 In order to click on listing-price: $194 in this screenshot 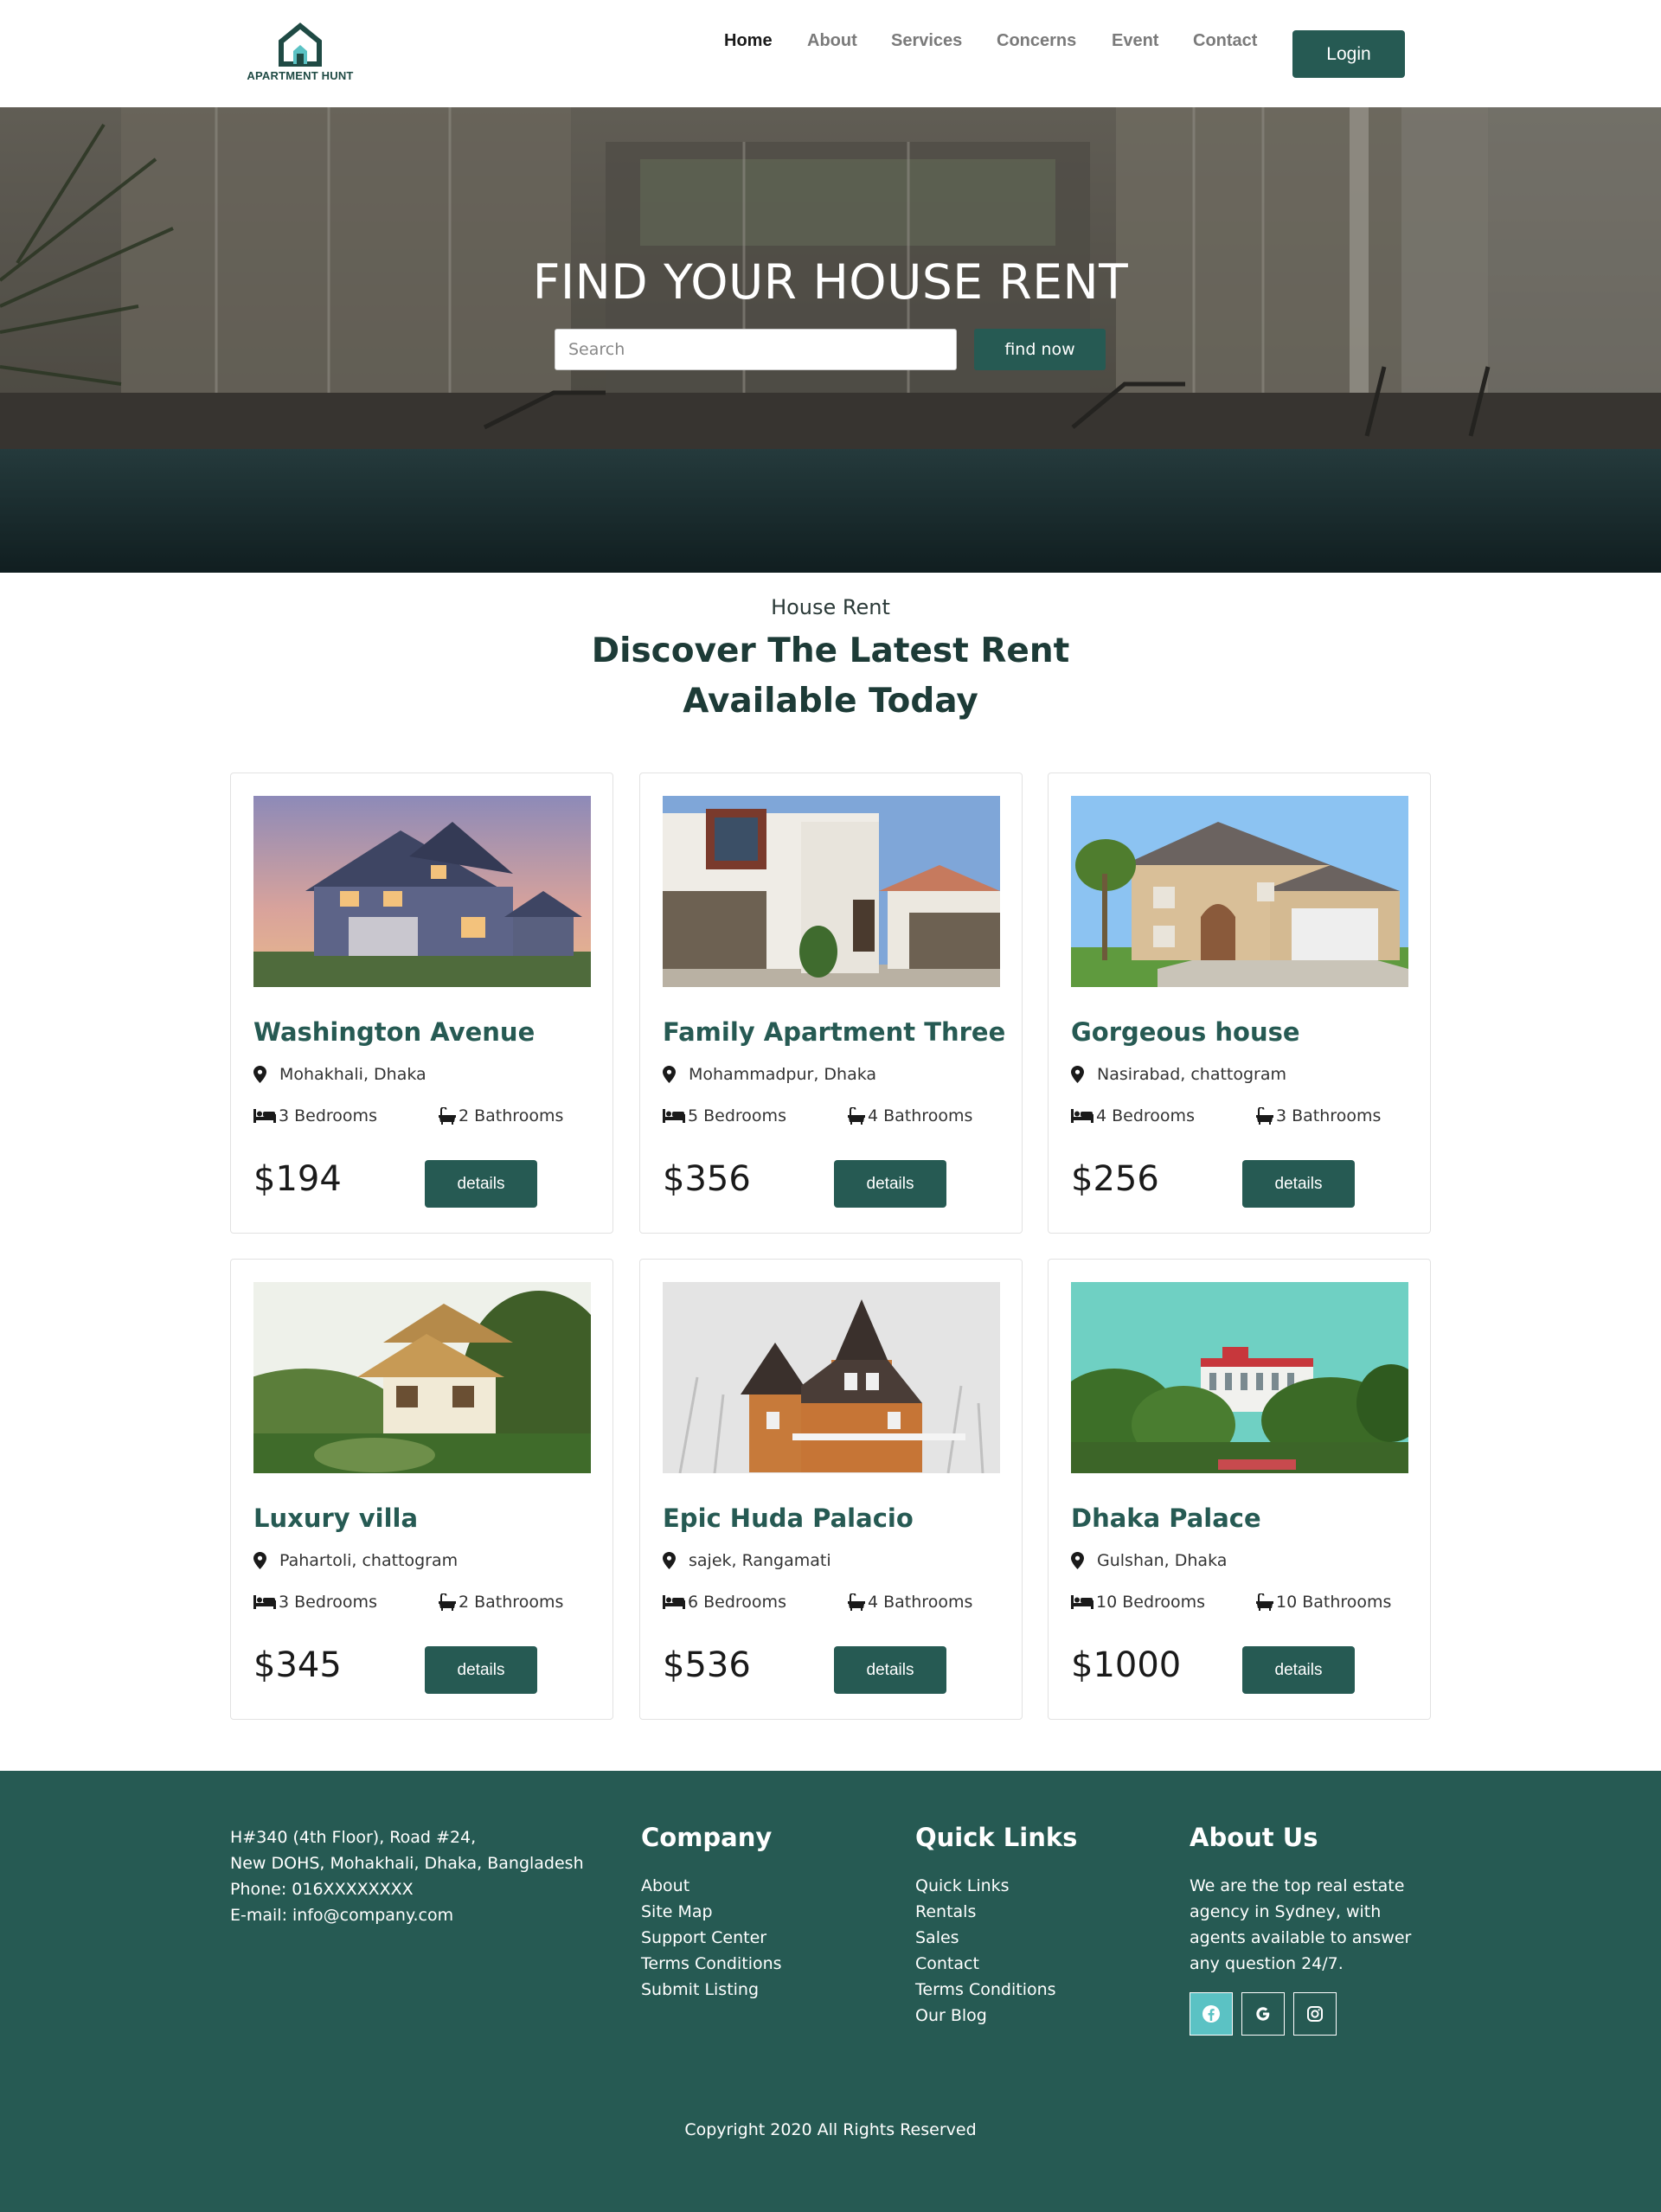, I will do `click(298, 1179)`.